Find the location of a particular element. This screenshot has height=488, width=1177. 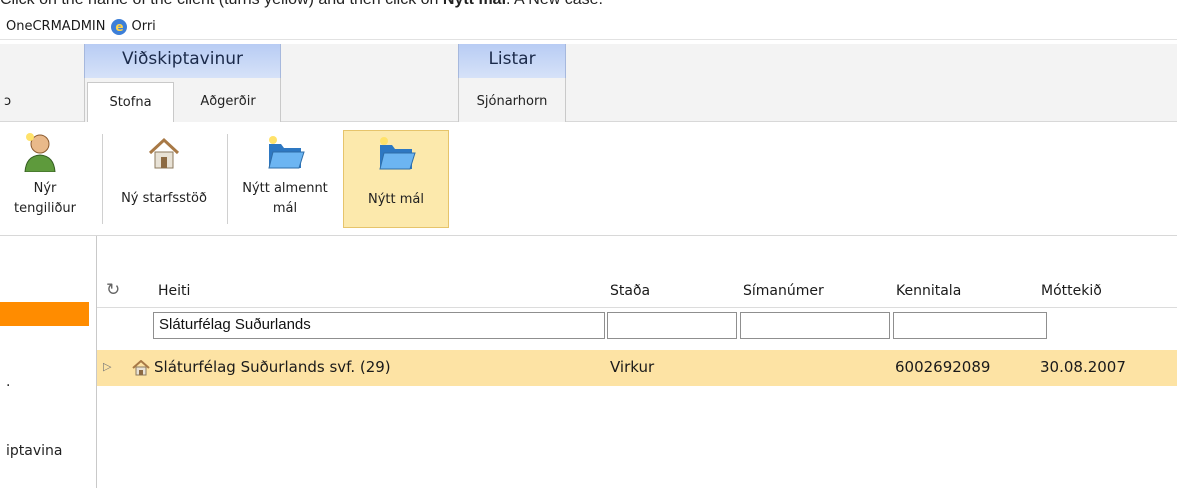

ie-icon: e is located at coordinates (119, 26).